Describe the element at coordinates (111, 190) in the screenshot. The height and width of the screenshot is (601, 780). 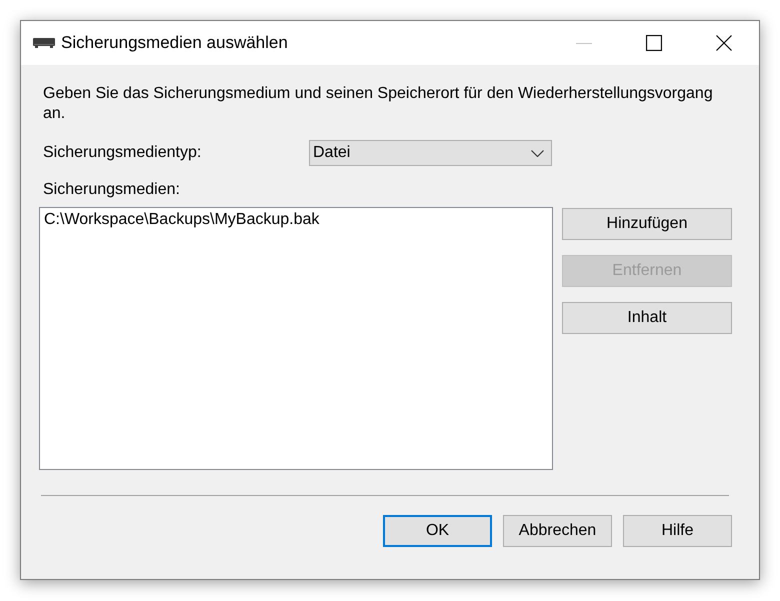
I see `media-list-label: Sicherungsmedien:` at that location.